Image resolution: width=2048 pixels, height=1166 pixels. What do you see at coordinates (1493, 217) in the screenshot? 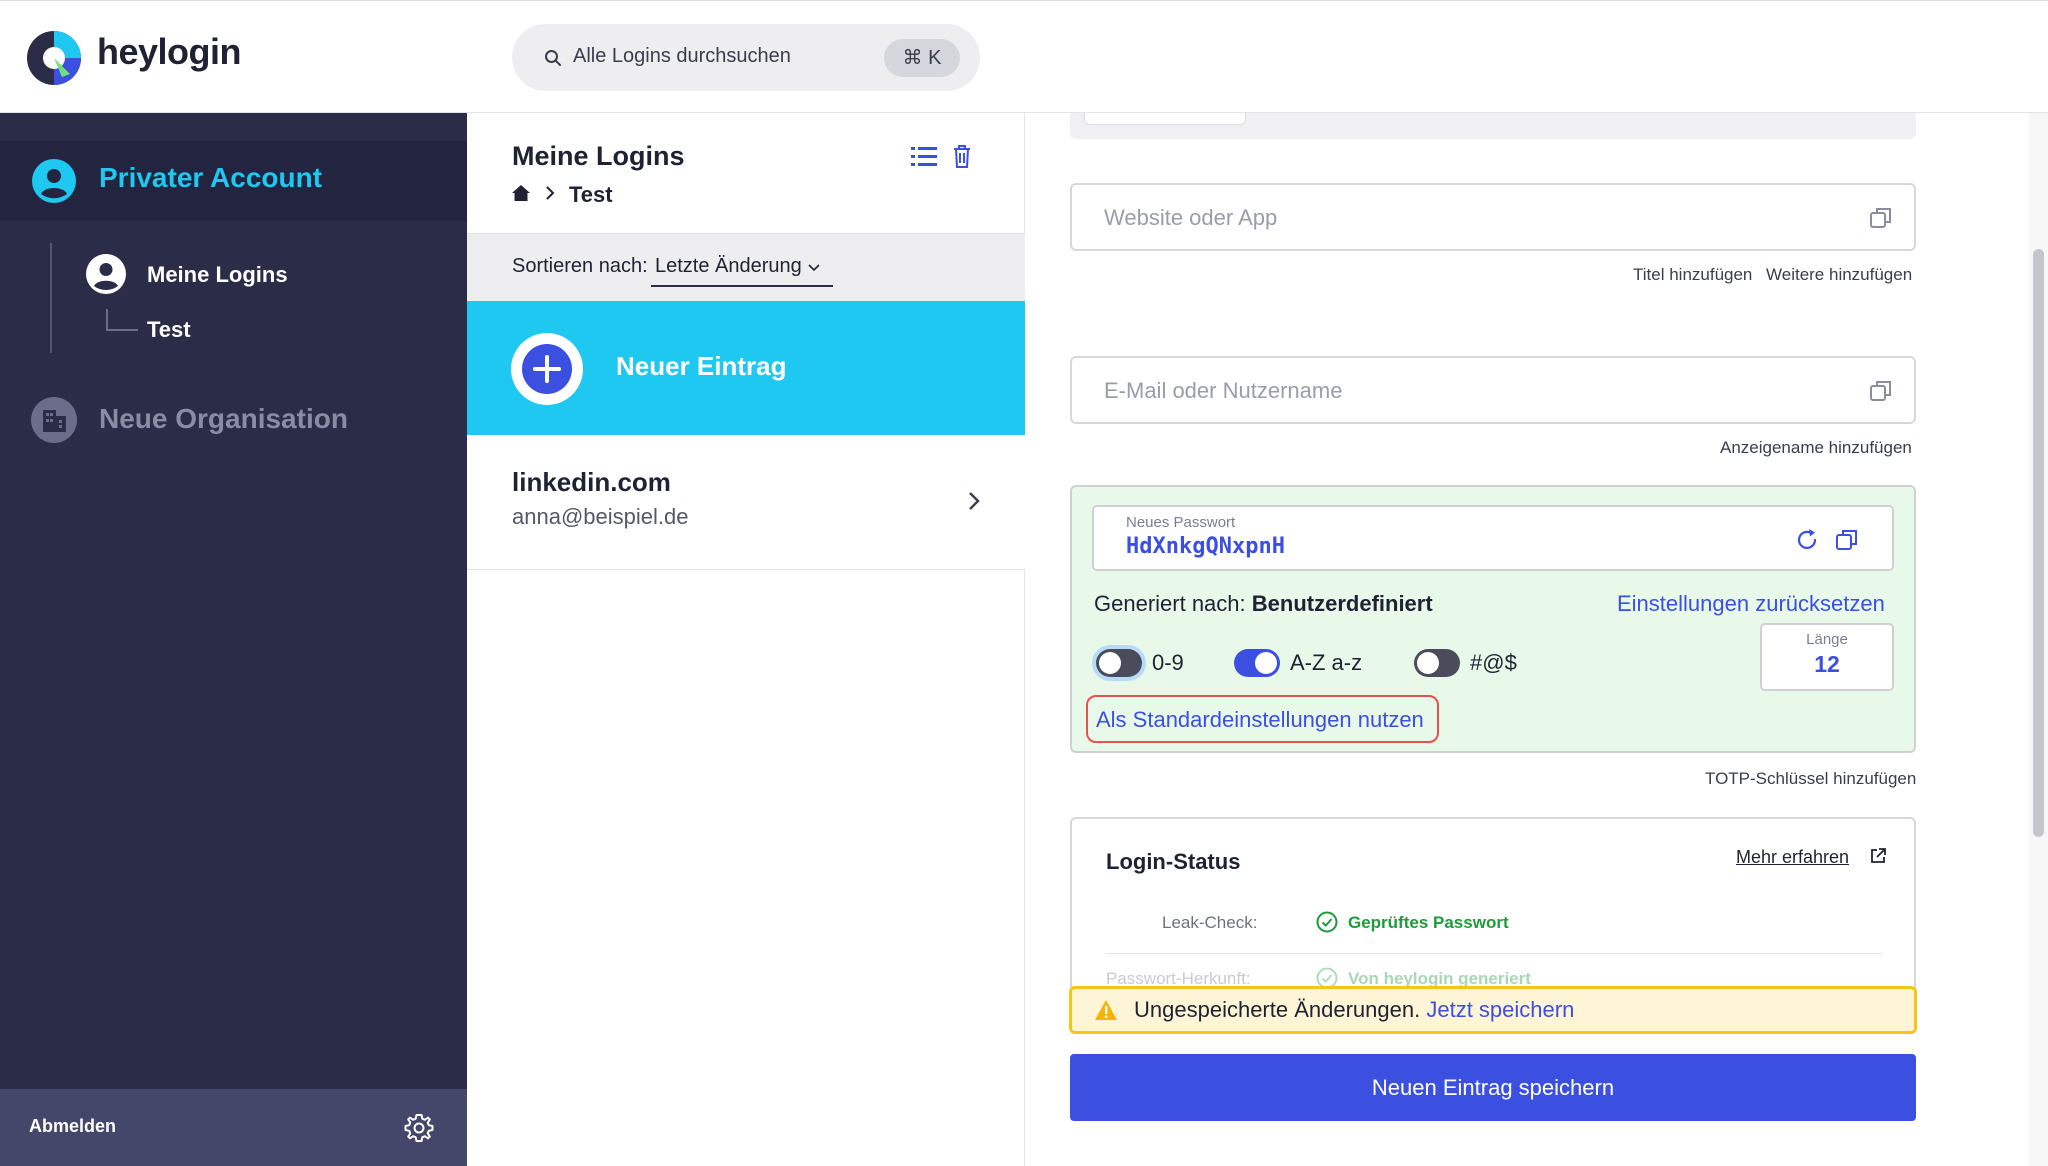
I see `website-field: Website oder App` at bounding box center [1493, 217].